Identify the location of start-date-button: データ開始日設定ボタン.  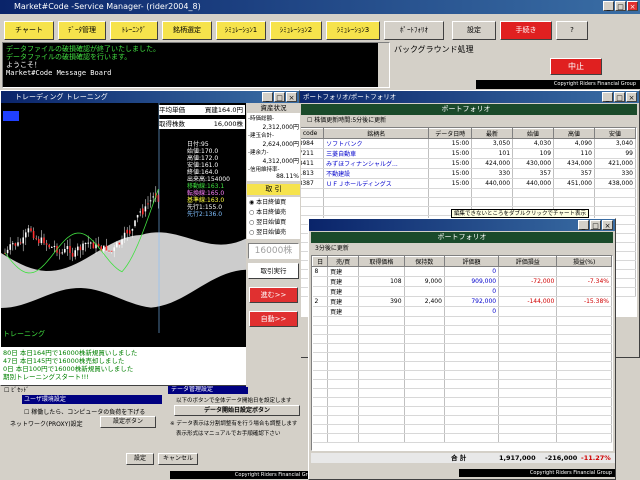
(237, 410).